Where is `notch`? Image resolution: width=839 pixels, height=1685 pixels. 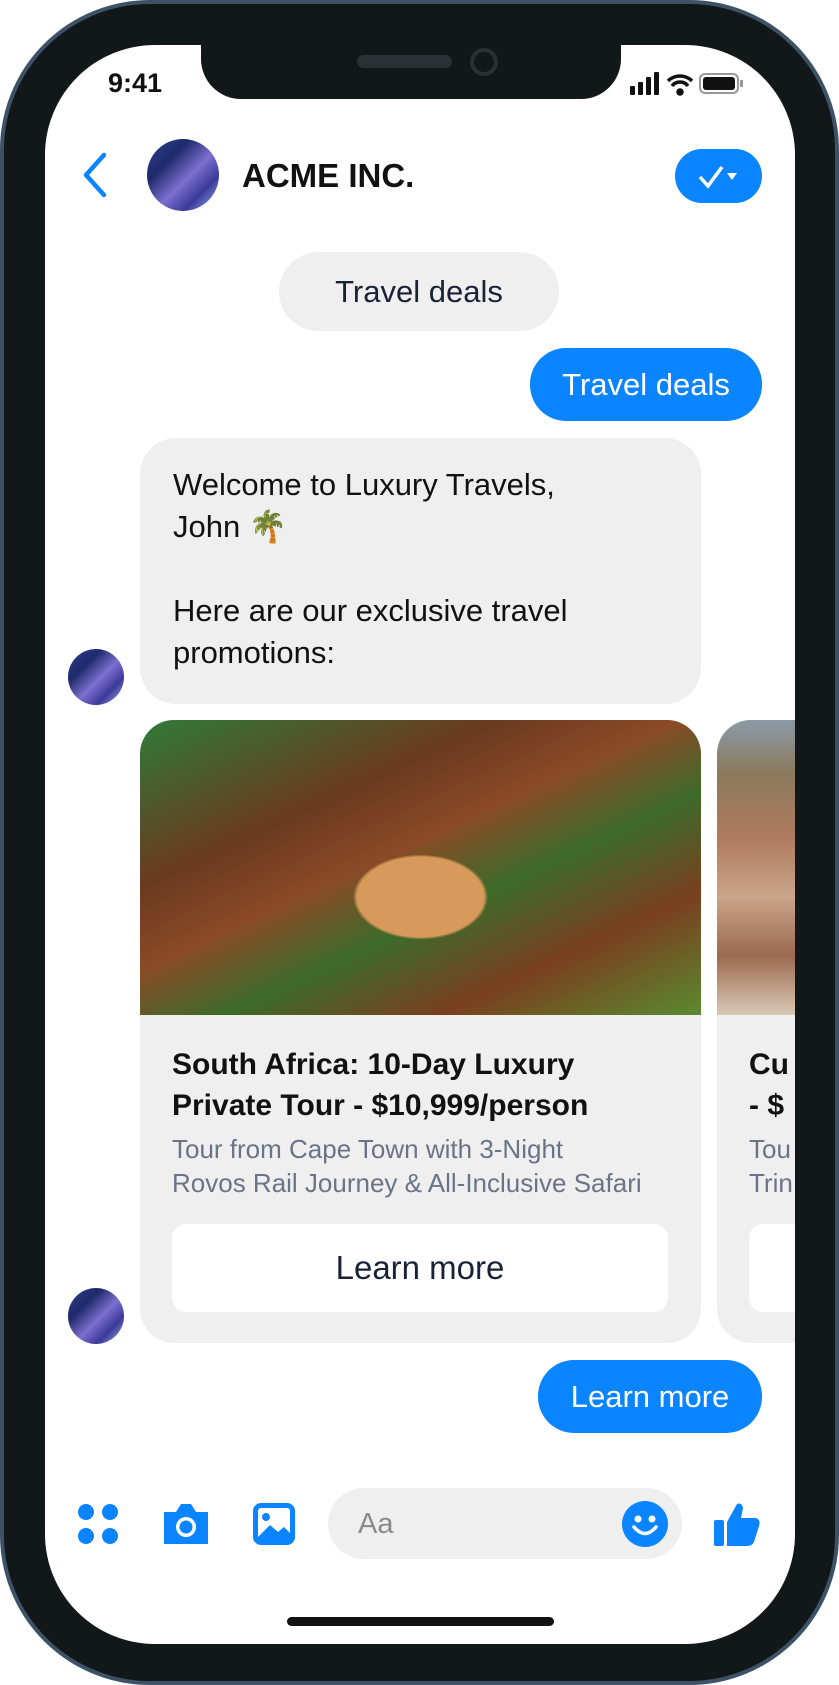 notch is located at coordinates (411, 68).